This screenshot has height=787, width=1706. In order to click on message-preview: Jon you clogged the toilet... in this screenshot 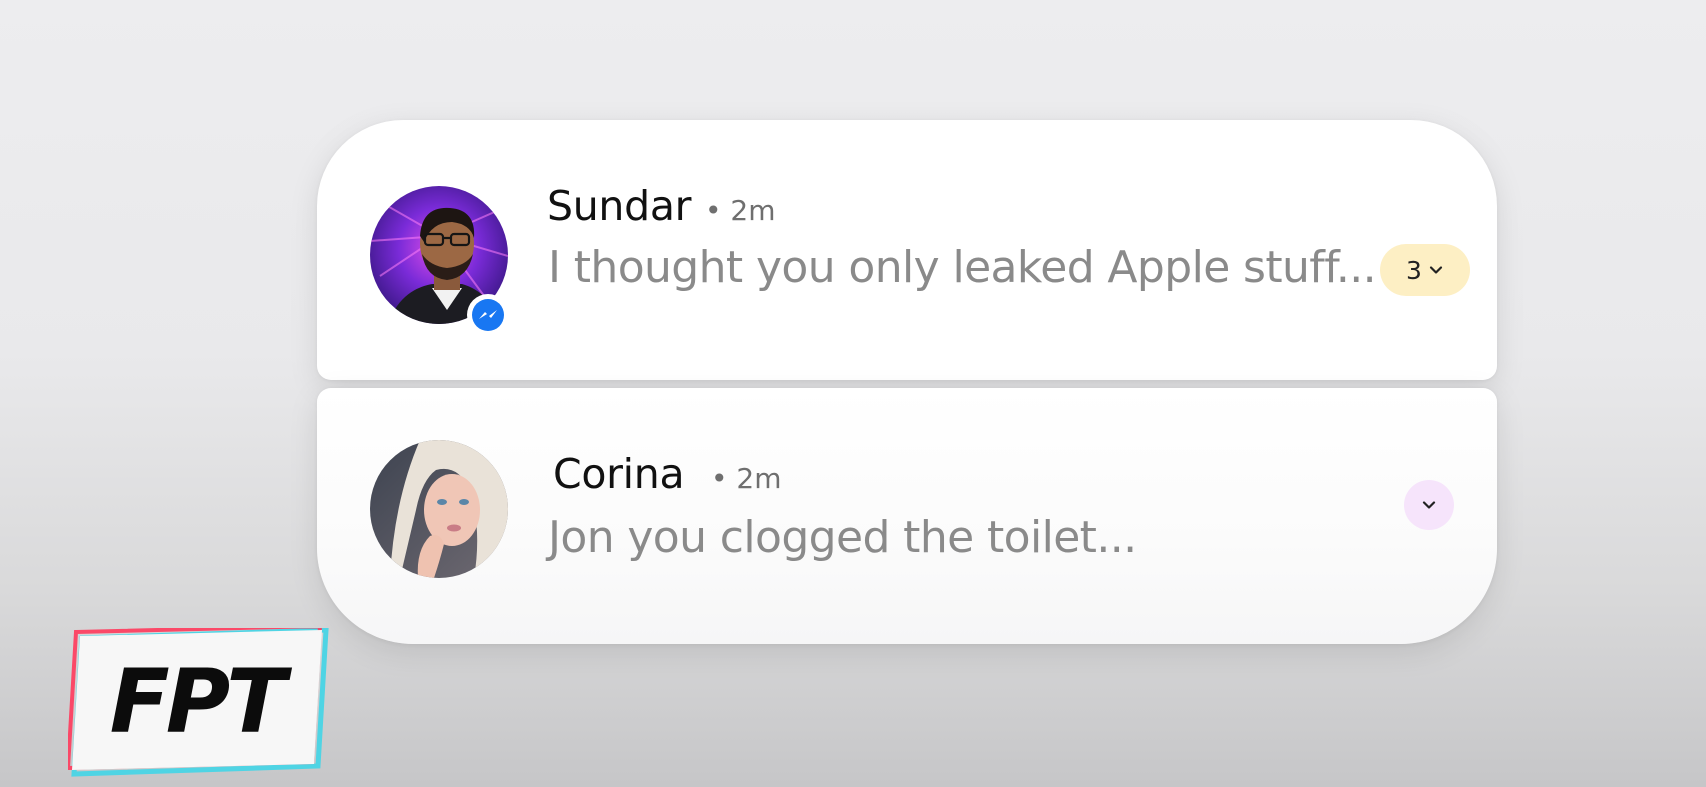, I will do `click(842, 537)`.